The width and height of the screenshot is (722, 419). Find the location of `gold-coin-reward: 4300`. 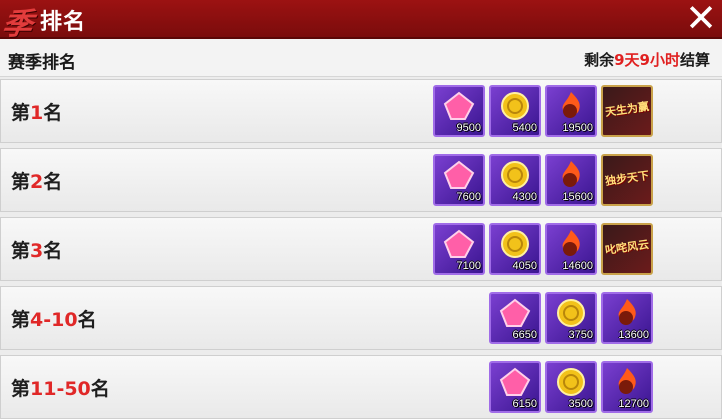

gold-coin-reward: 4300 is located at coordinates (515, 180).